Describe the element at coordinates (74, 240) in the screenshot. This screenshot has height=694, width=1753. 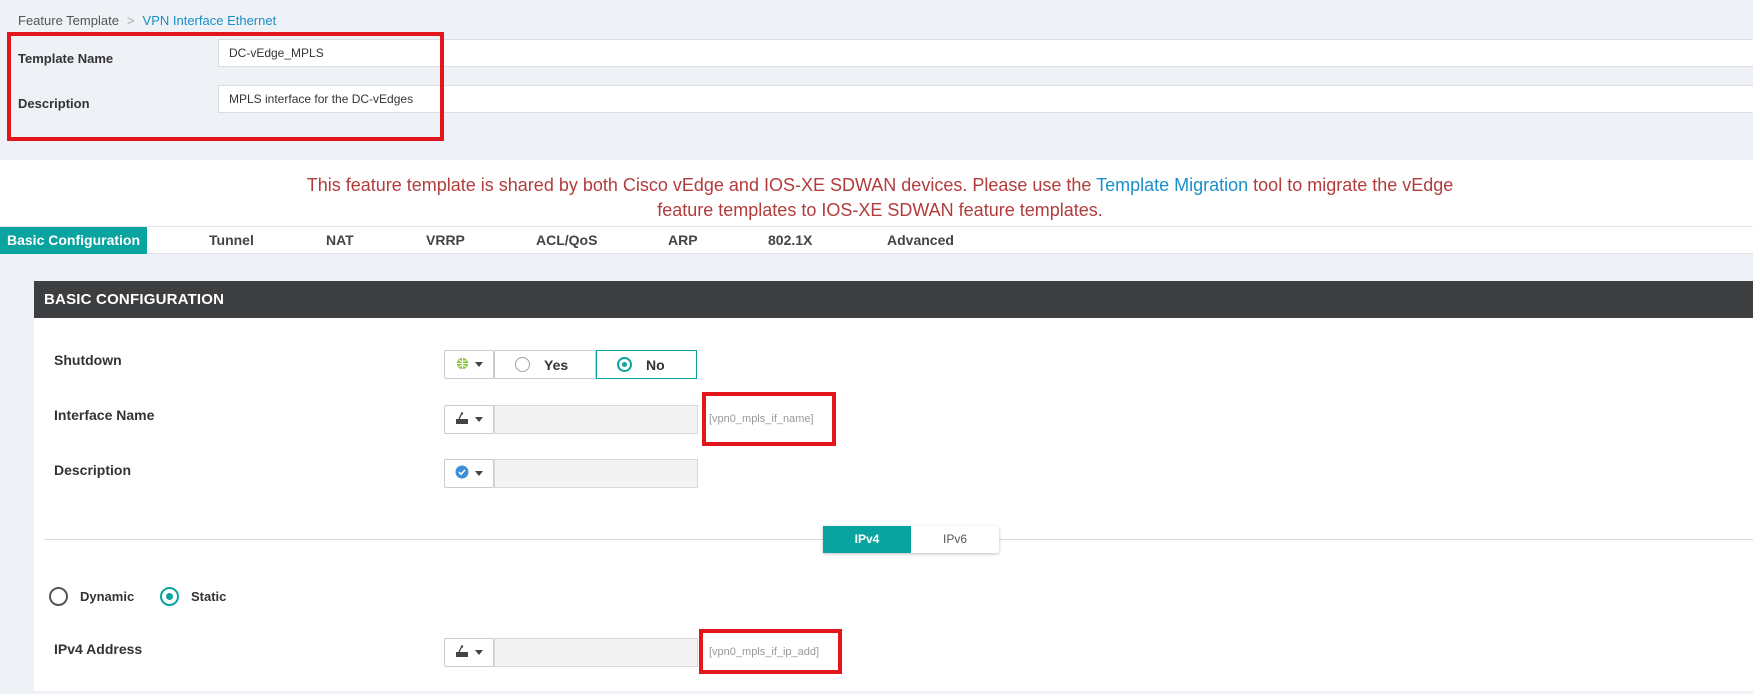
I see `tab-basic-configuration: Basic Configuration` at that location.